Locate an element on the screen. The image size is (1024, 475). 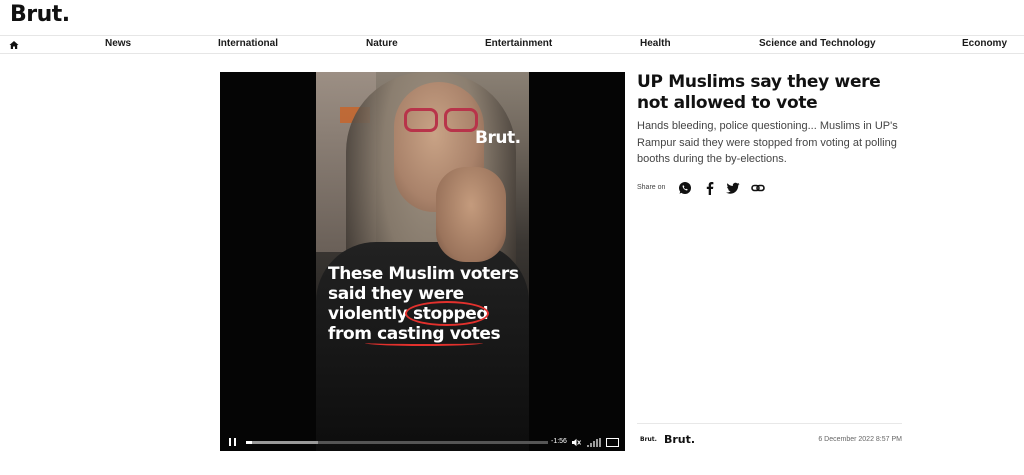
top-bar: Brut. is located at coordinates (512, 17).